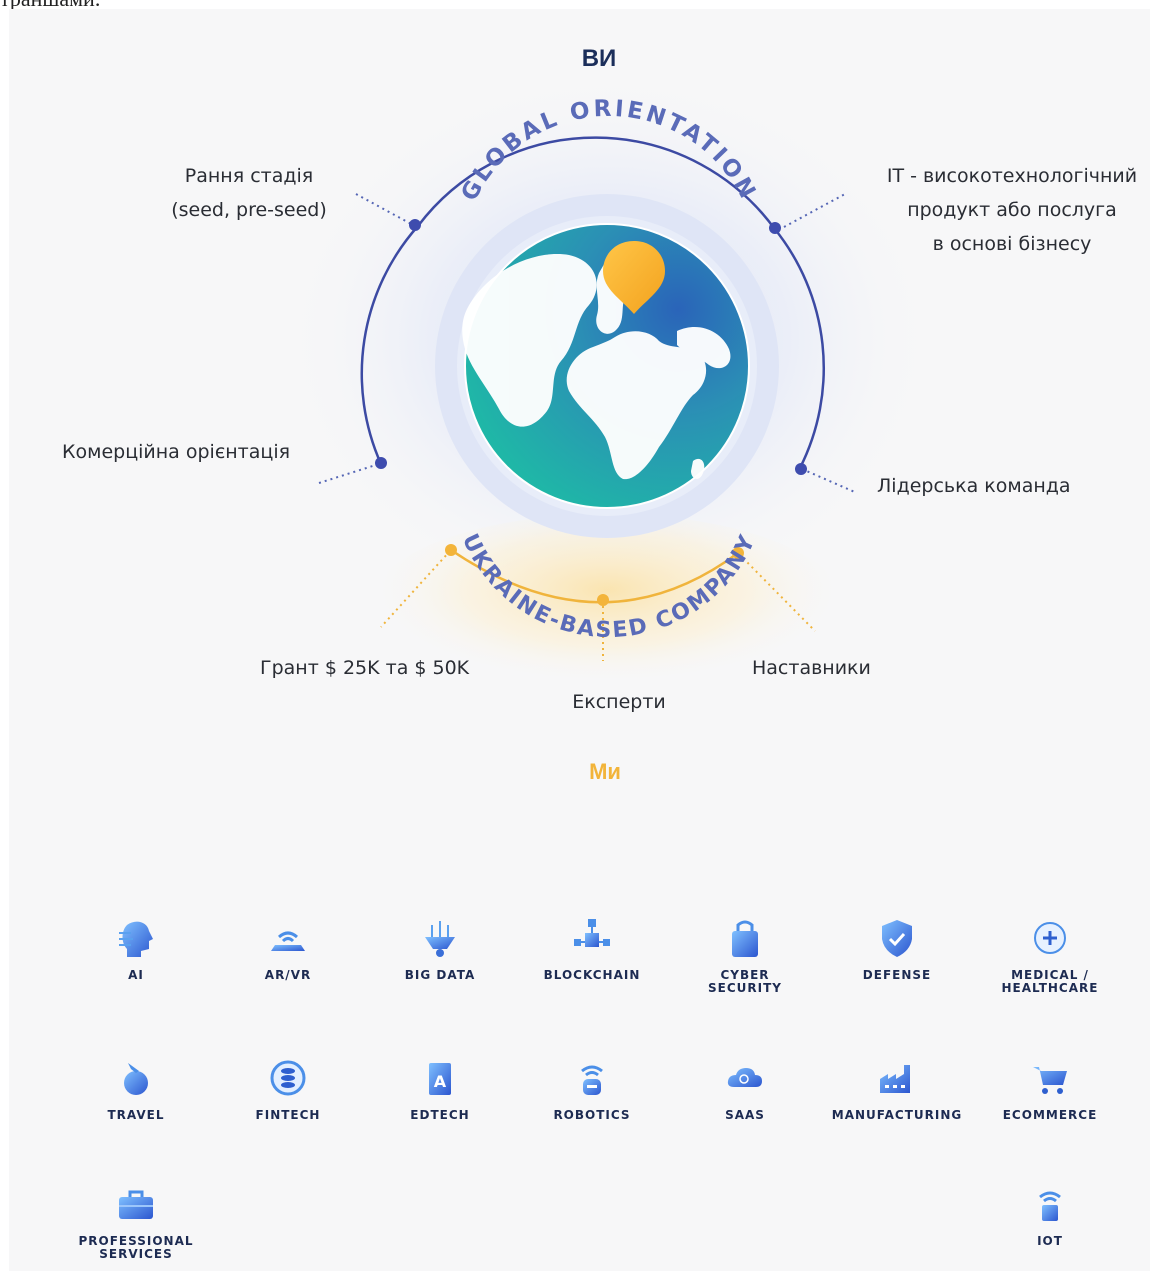 The image size is (1150, 1271). What do you see at coordinates (1050, 981) in the screenshot?
I see `industry-label: MEDICAL / HEALTHCARE` at bounding box center [1050, 981].